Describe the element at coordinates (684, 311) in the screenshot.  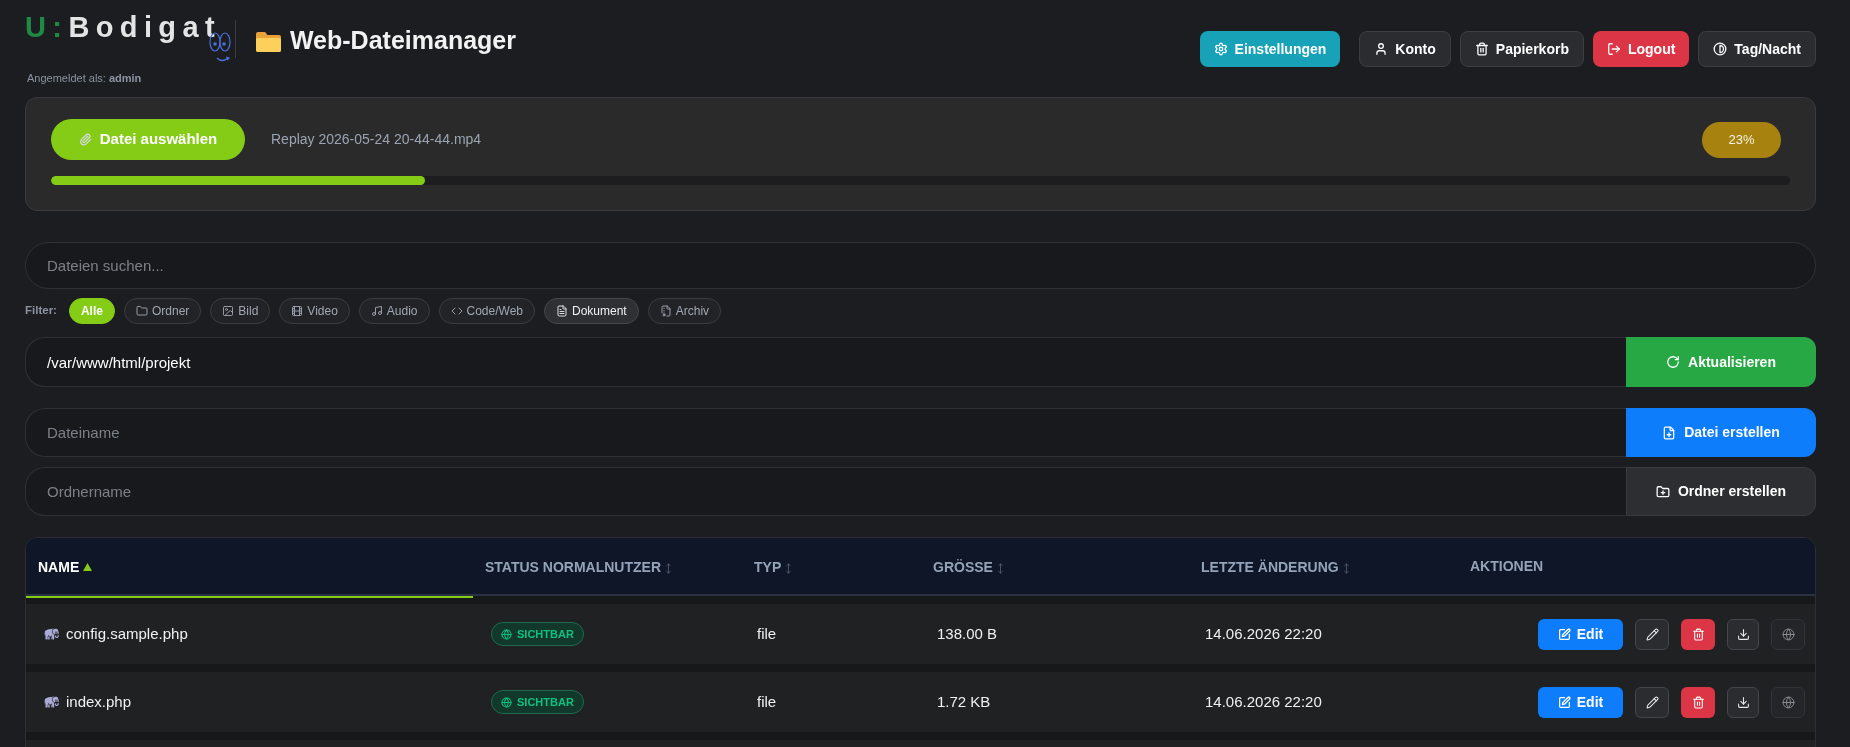
I see `filter-chip: Archiv` at that location.